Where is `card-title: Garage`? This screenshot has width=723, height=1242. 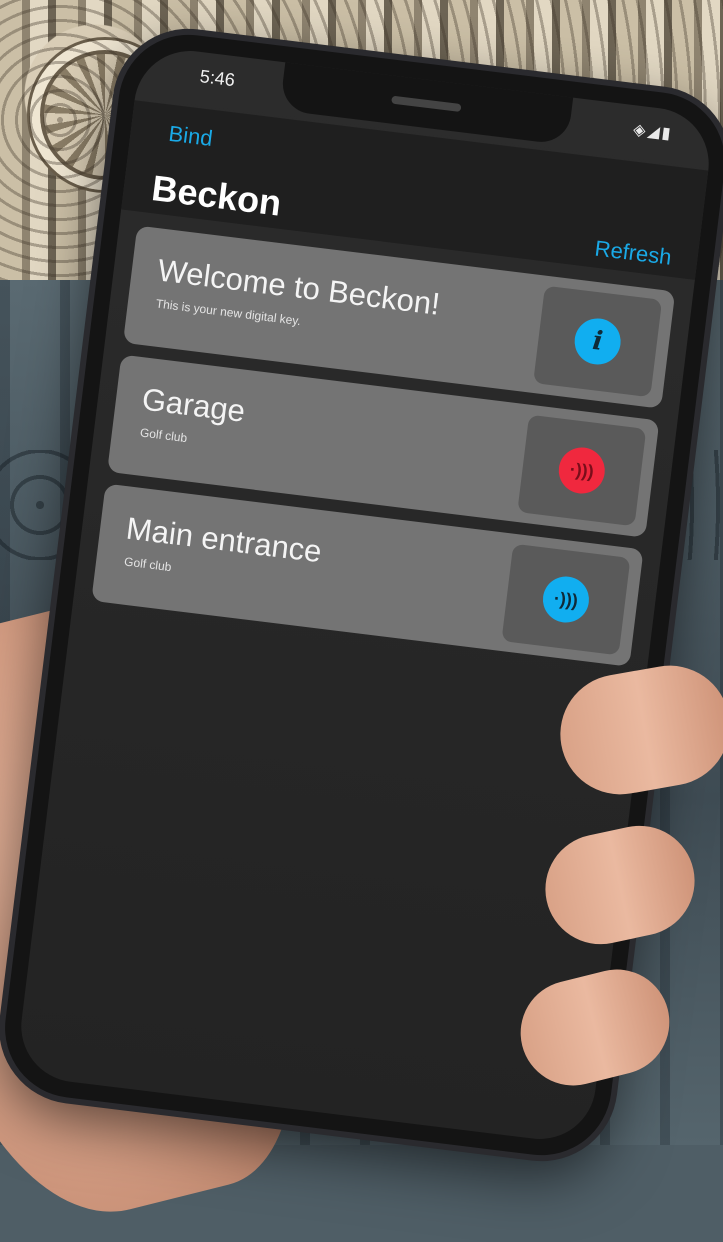
card-title: Garage is located at coordinates (194, 405).